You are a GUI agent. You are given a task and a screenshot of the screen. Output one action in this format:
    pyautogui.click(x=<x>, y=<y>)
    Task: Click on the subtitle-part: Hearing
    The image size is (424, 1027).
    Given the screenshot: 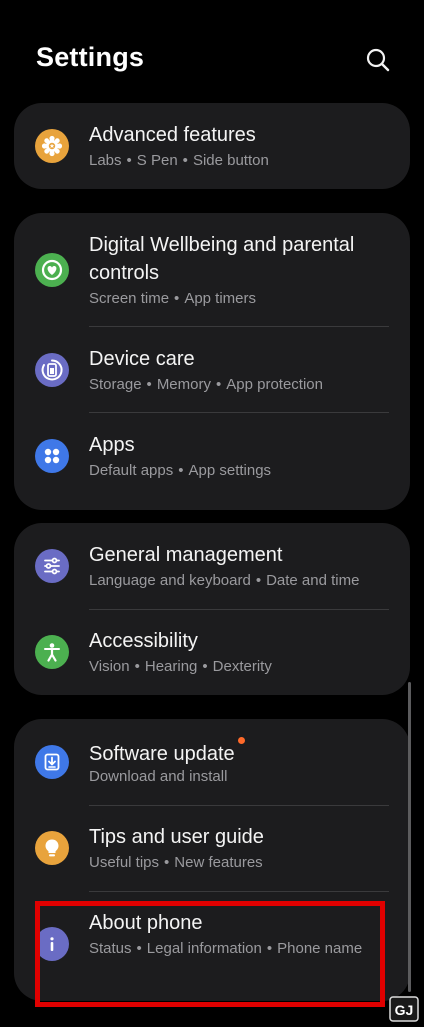 What is the action you would take?
    pyautogui.click(x=171, y=666)
    